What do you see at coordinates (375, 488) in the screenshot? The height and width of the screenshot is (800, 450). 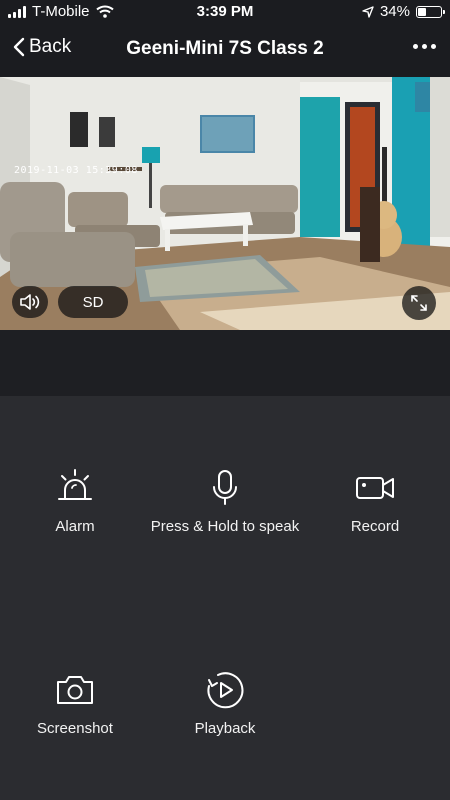 I see `video-camera-icon` at bounding box center [375, 488].